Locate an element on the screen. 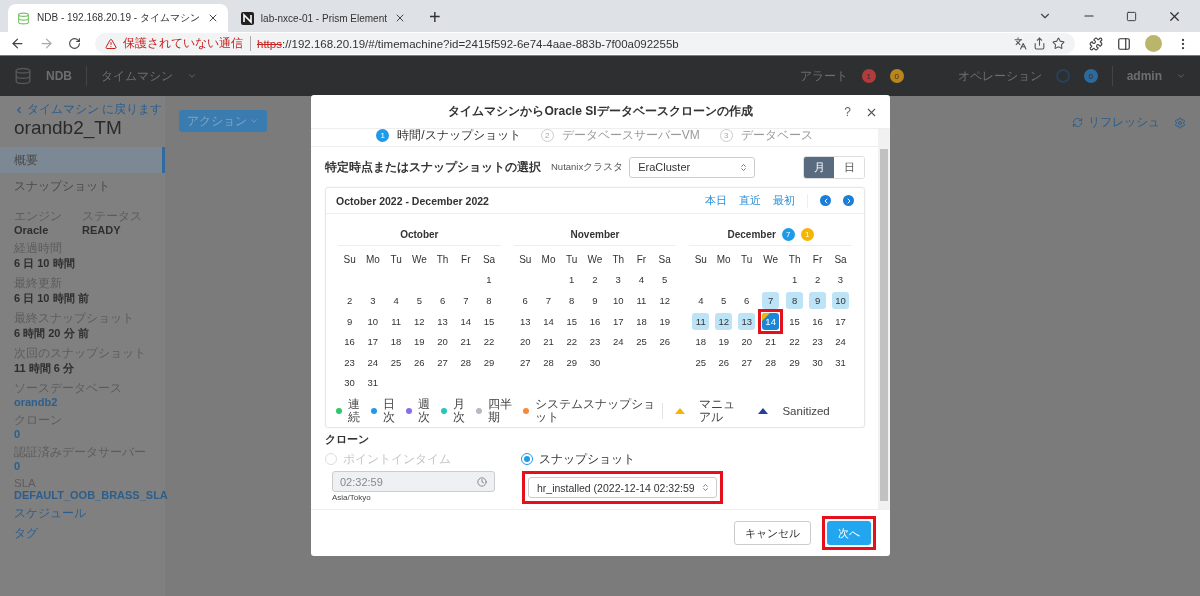 The width and height of the screenshot is (1200, 596). cluster-select: EraCluster is located at coordinates (692, 167).